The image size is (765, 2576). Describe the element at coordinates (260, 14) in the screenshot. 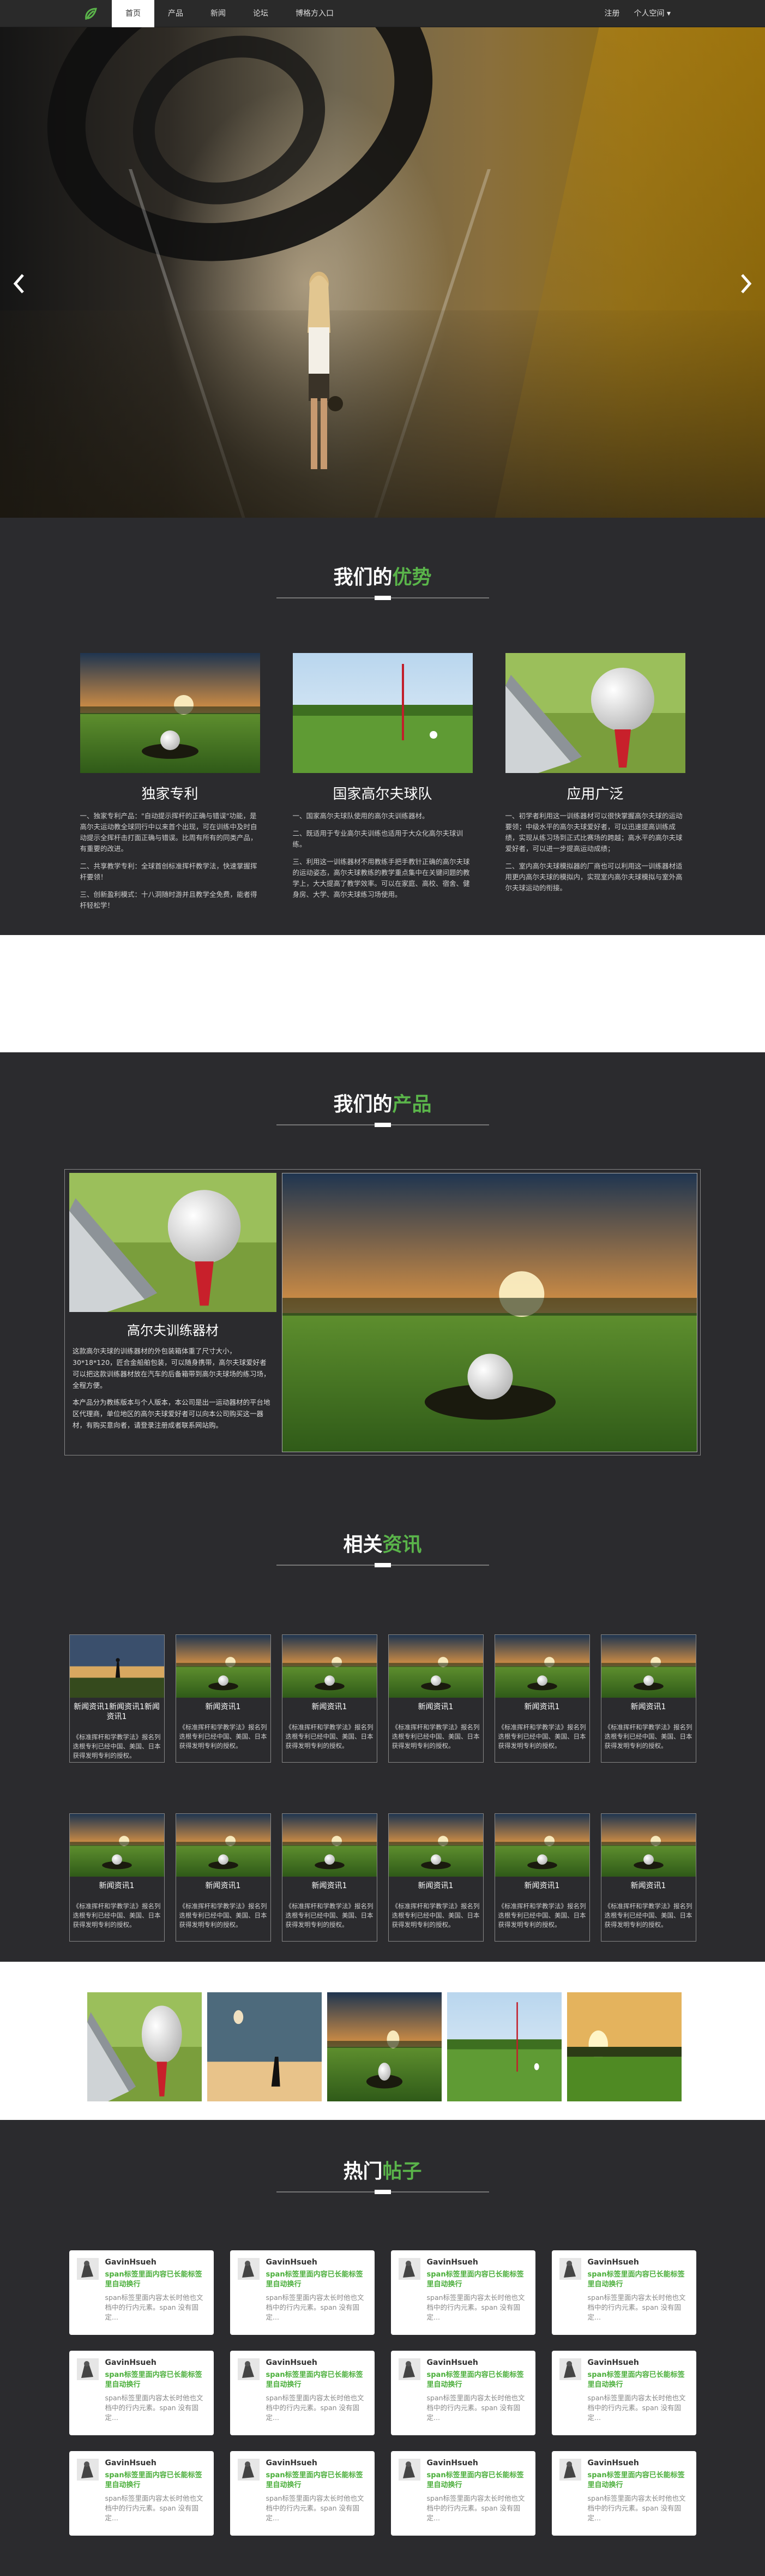

I see `nav-item: 论坛` at that location.